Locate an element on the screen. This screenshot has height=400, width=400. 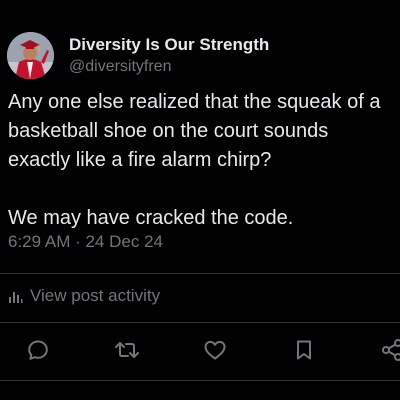
avatar-image is located at coordinates (30, 55).